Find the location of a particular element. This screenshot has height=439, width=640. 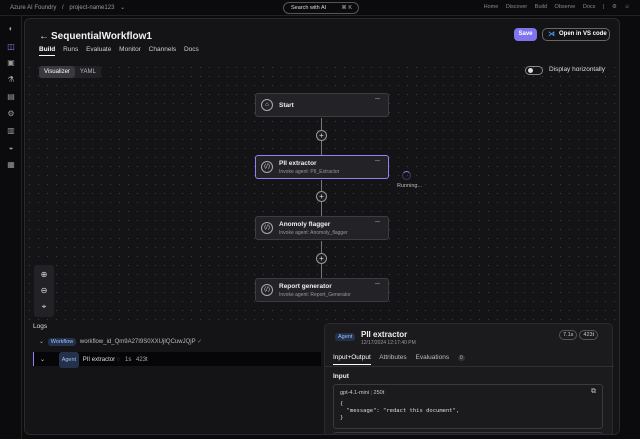

detail-tabs: Input+Output Attributes Evaluations 0 is located at coordinates (406, 359).